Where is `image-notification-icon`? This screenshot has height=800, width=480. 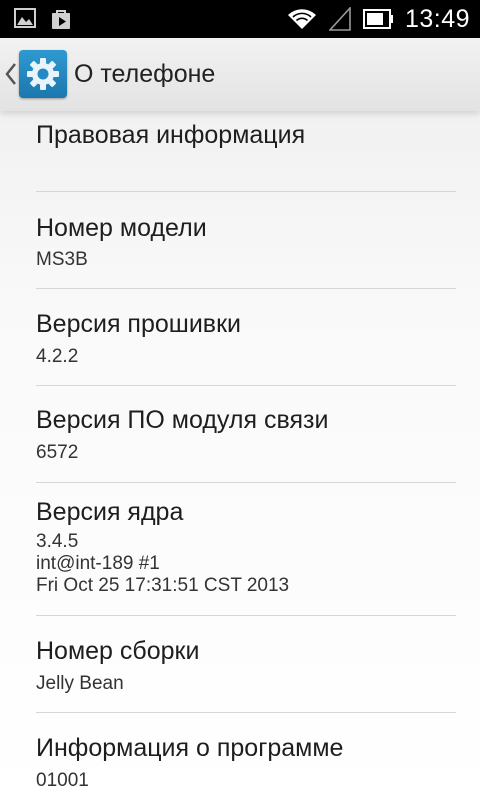
image-notification-icon is located at coordinates (25, 19).